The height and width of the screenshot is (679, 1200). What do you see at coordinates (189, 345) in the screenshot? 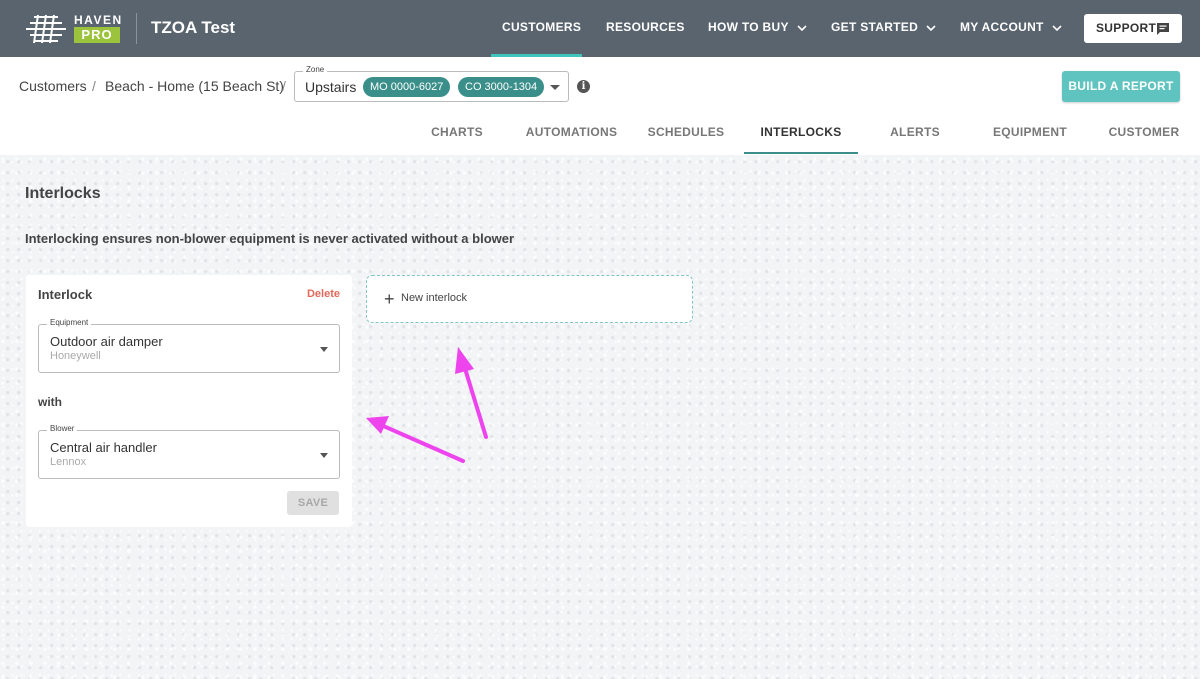
I see `equipment-select: Equipment Outdoor air damper Honeywell` at bounding box center [189, 345].